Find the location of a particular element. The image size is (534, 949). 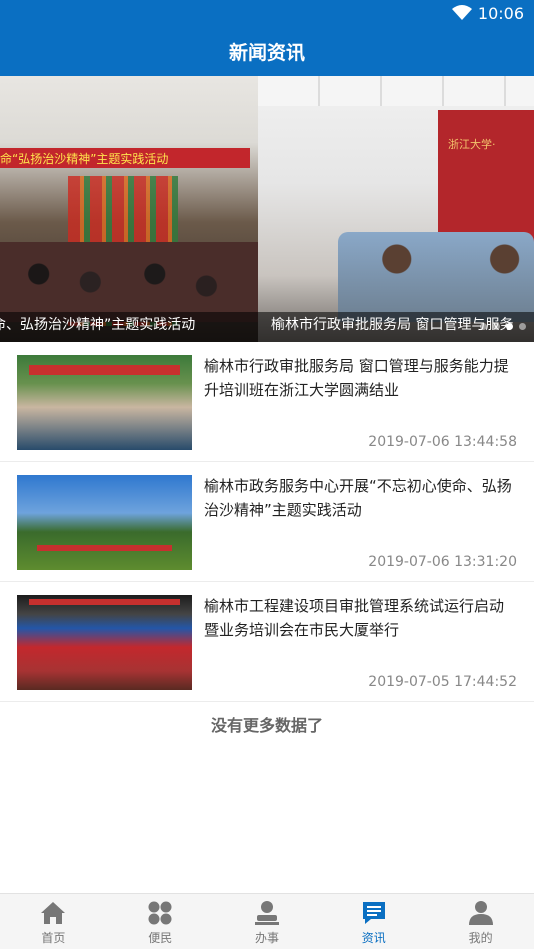

speakers-image is located at coordinates (436, 277).